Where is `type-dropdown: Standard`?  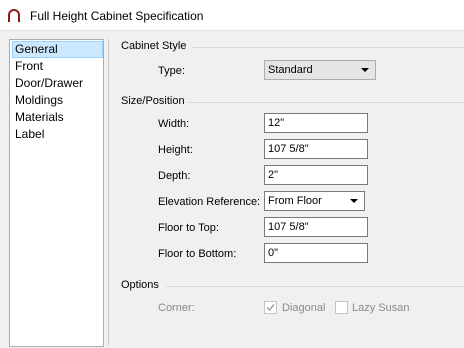 type-dropdown: Standard is located at coordinates (320, 70).